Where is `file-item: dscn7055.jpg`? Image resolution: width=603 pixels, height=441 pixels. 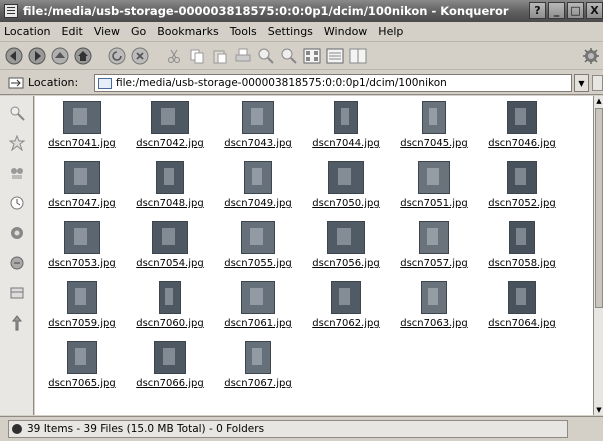 file-item: dscn7055.jpg is located at coordinates (258, 248).